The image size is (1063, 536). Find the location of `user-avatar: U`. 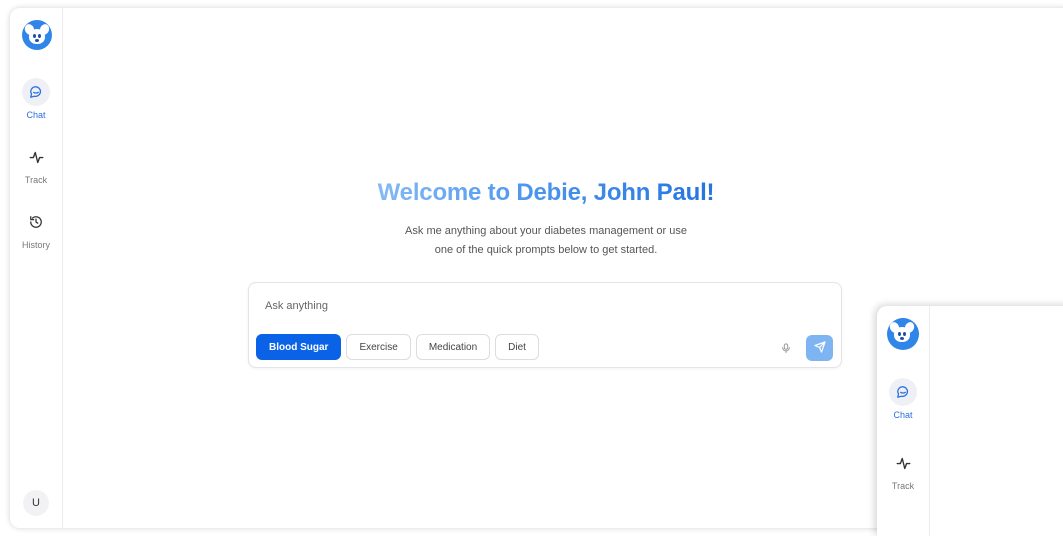

user-avatar: U is located at coordinates (36, 503).